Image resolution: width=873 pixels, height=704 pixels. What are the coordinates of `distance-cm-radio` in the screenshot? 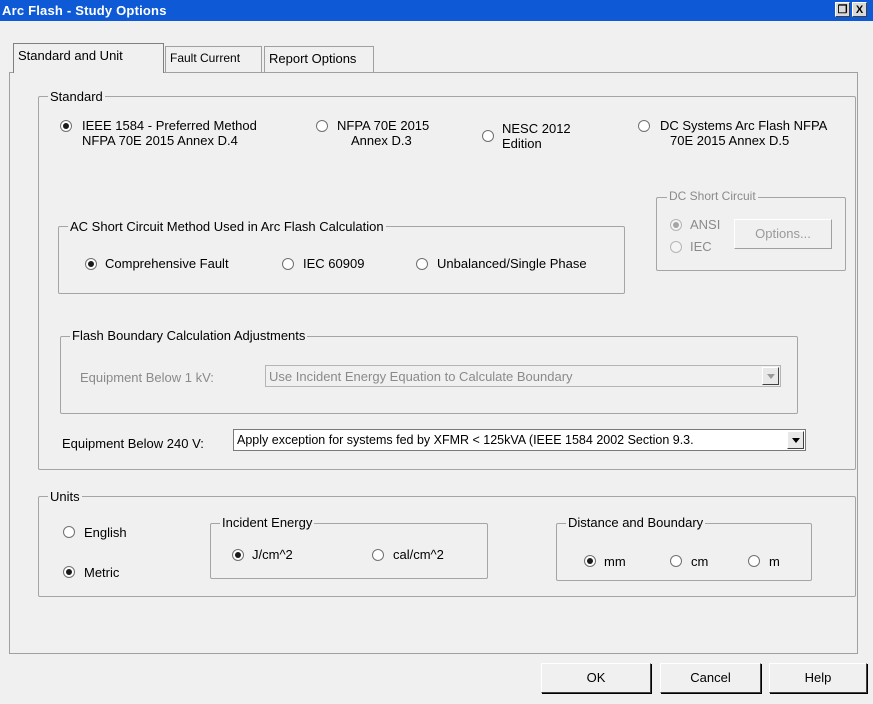 It's located at (676, 561).